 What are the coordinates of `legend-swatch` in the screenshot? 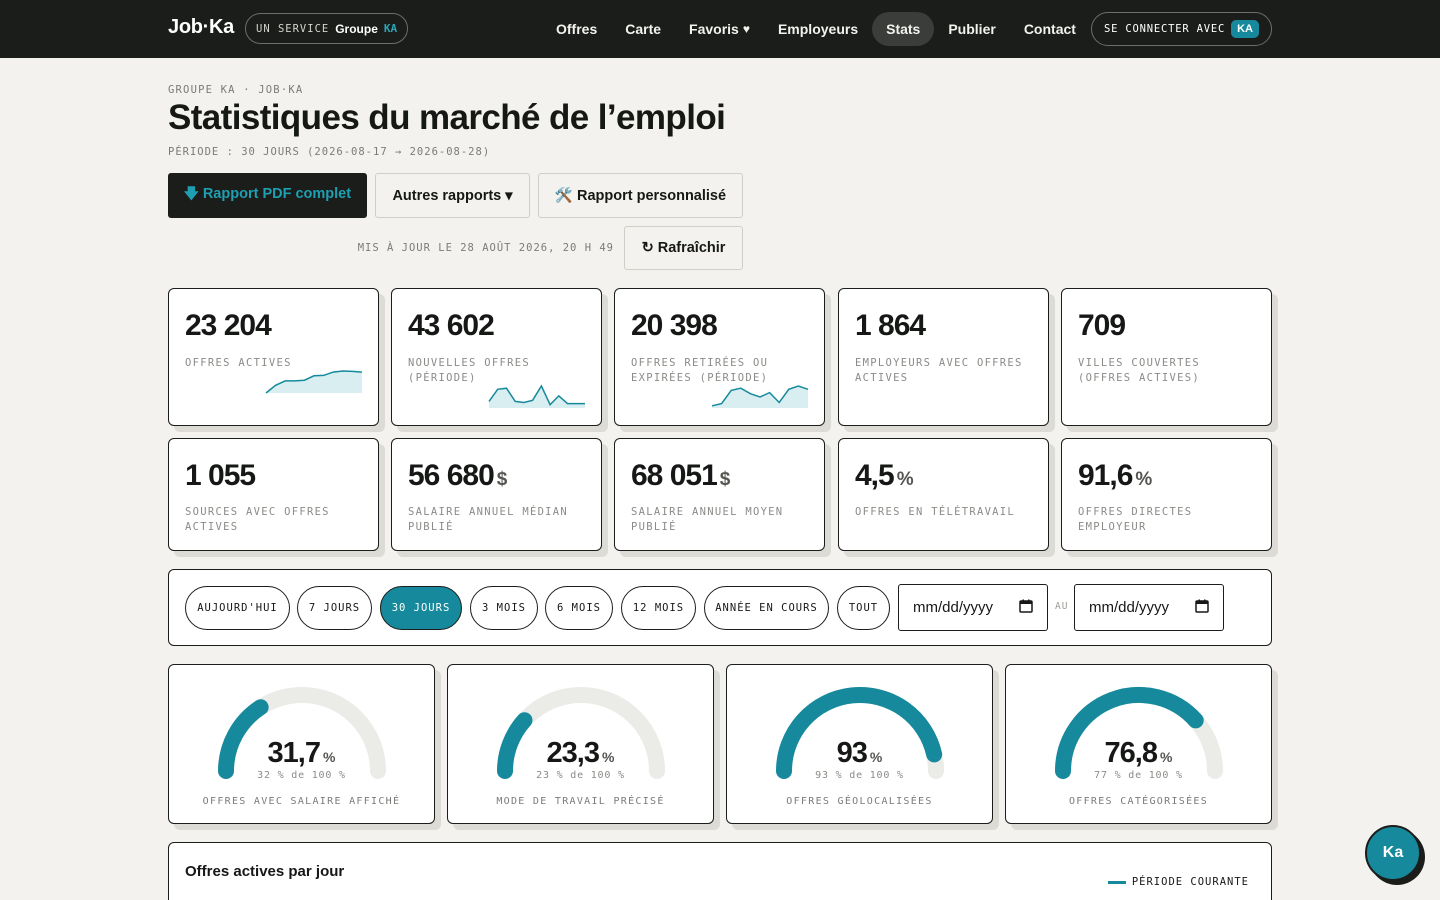 It's located at (1116, 882).